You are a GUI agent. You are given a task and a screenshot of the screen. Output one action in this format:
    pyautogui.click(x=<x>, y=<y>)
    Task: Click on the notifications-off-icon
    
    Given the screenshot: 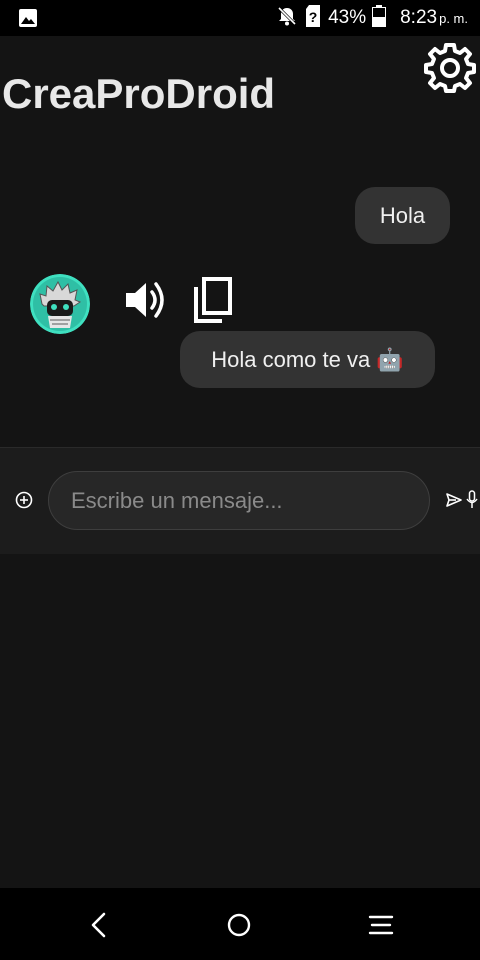 What is the action you would take?
    pyautogui.click(x=287, y=18)
    